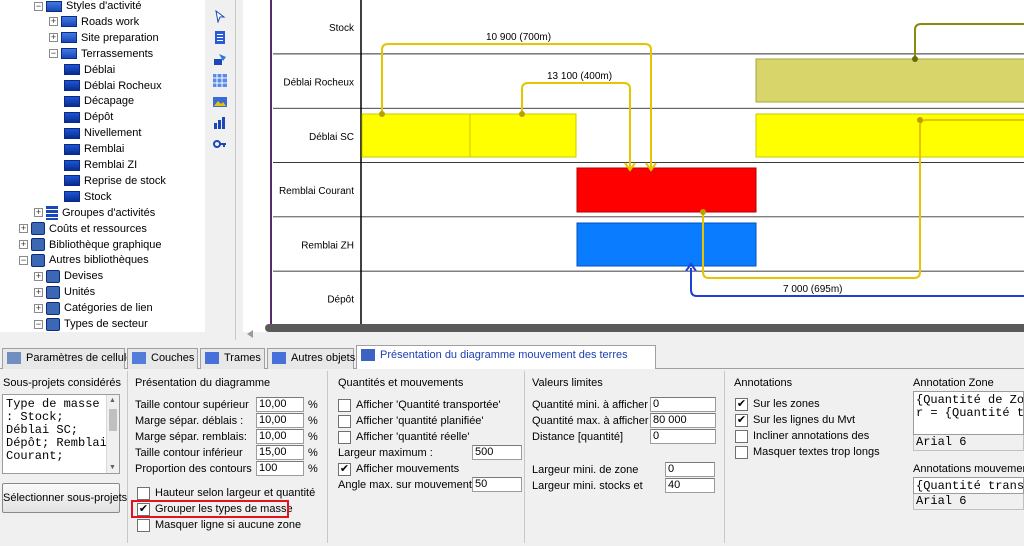  I want to click on tree-item: + Site preparation, so click(104, 38).